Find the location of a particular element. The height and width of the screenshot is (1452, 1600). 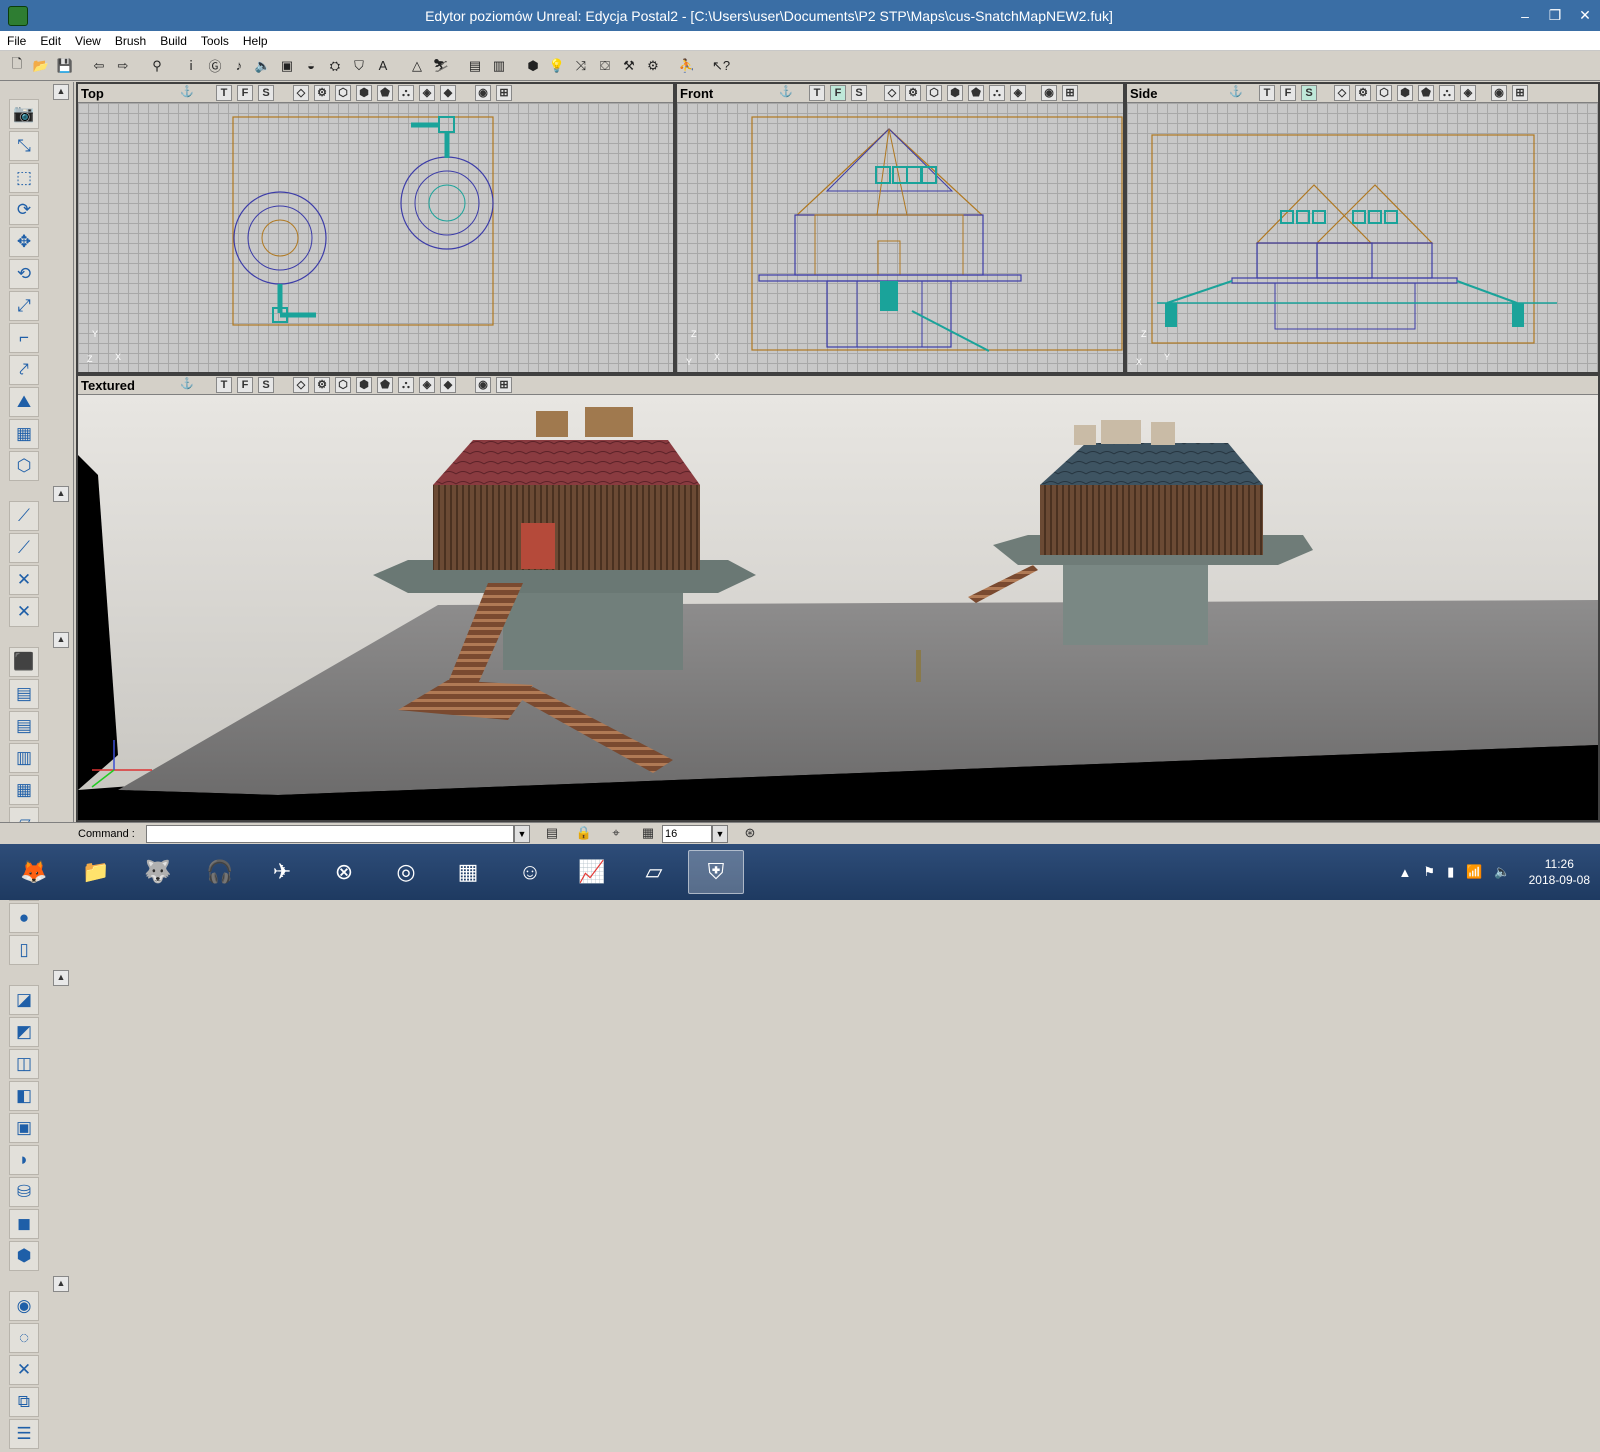

command-dropdown-icon: ▼ is located at coordinates (522, 833).